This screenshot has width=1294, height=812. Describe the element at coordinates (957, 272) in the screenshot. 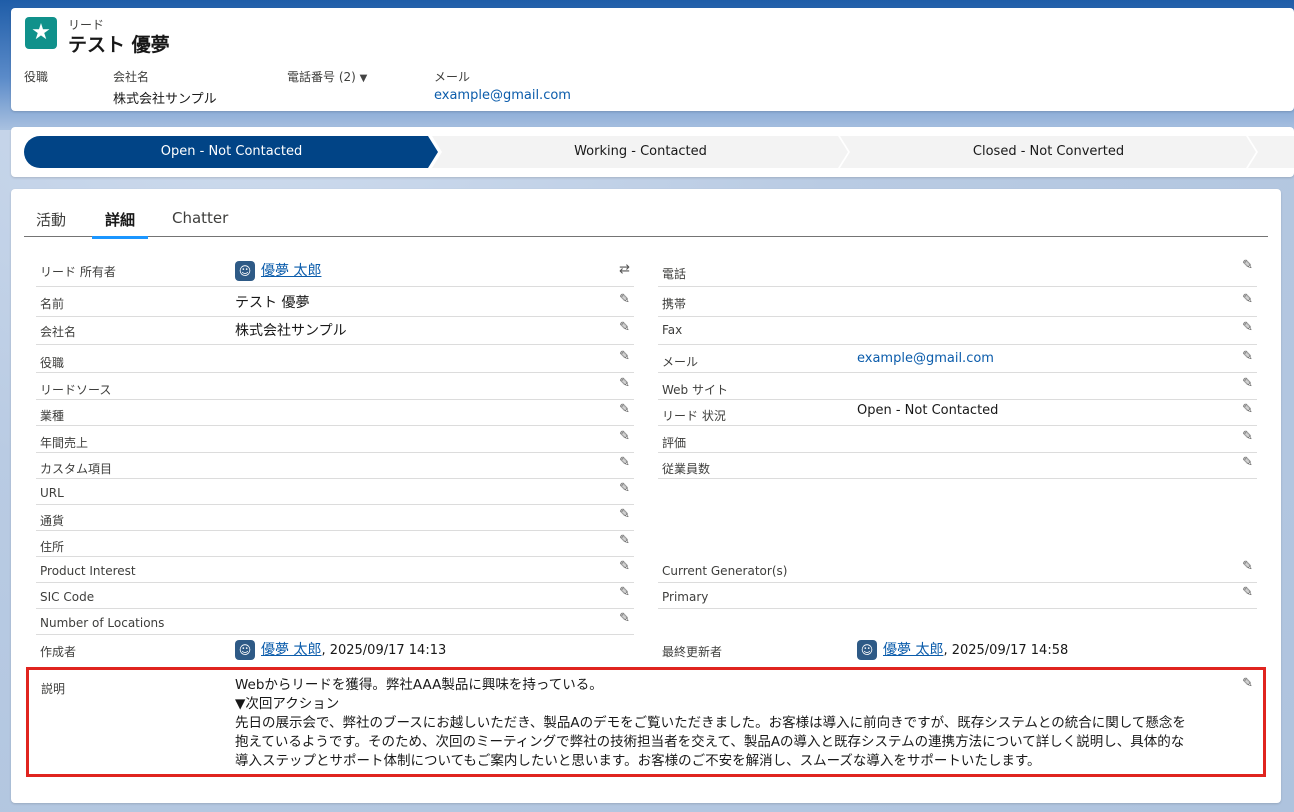

I see `field-row-phone: 電話 ✎` at that location.